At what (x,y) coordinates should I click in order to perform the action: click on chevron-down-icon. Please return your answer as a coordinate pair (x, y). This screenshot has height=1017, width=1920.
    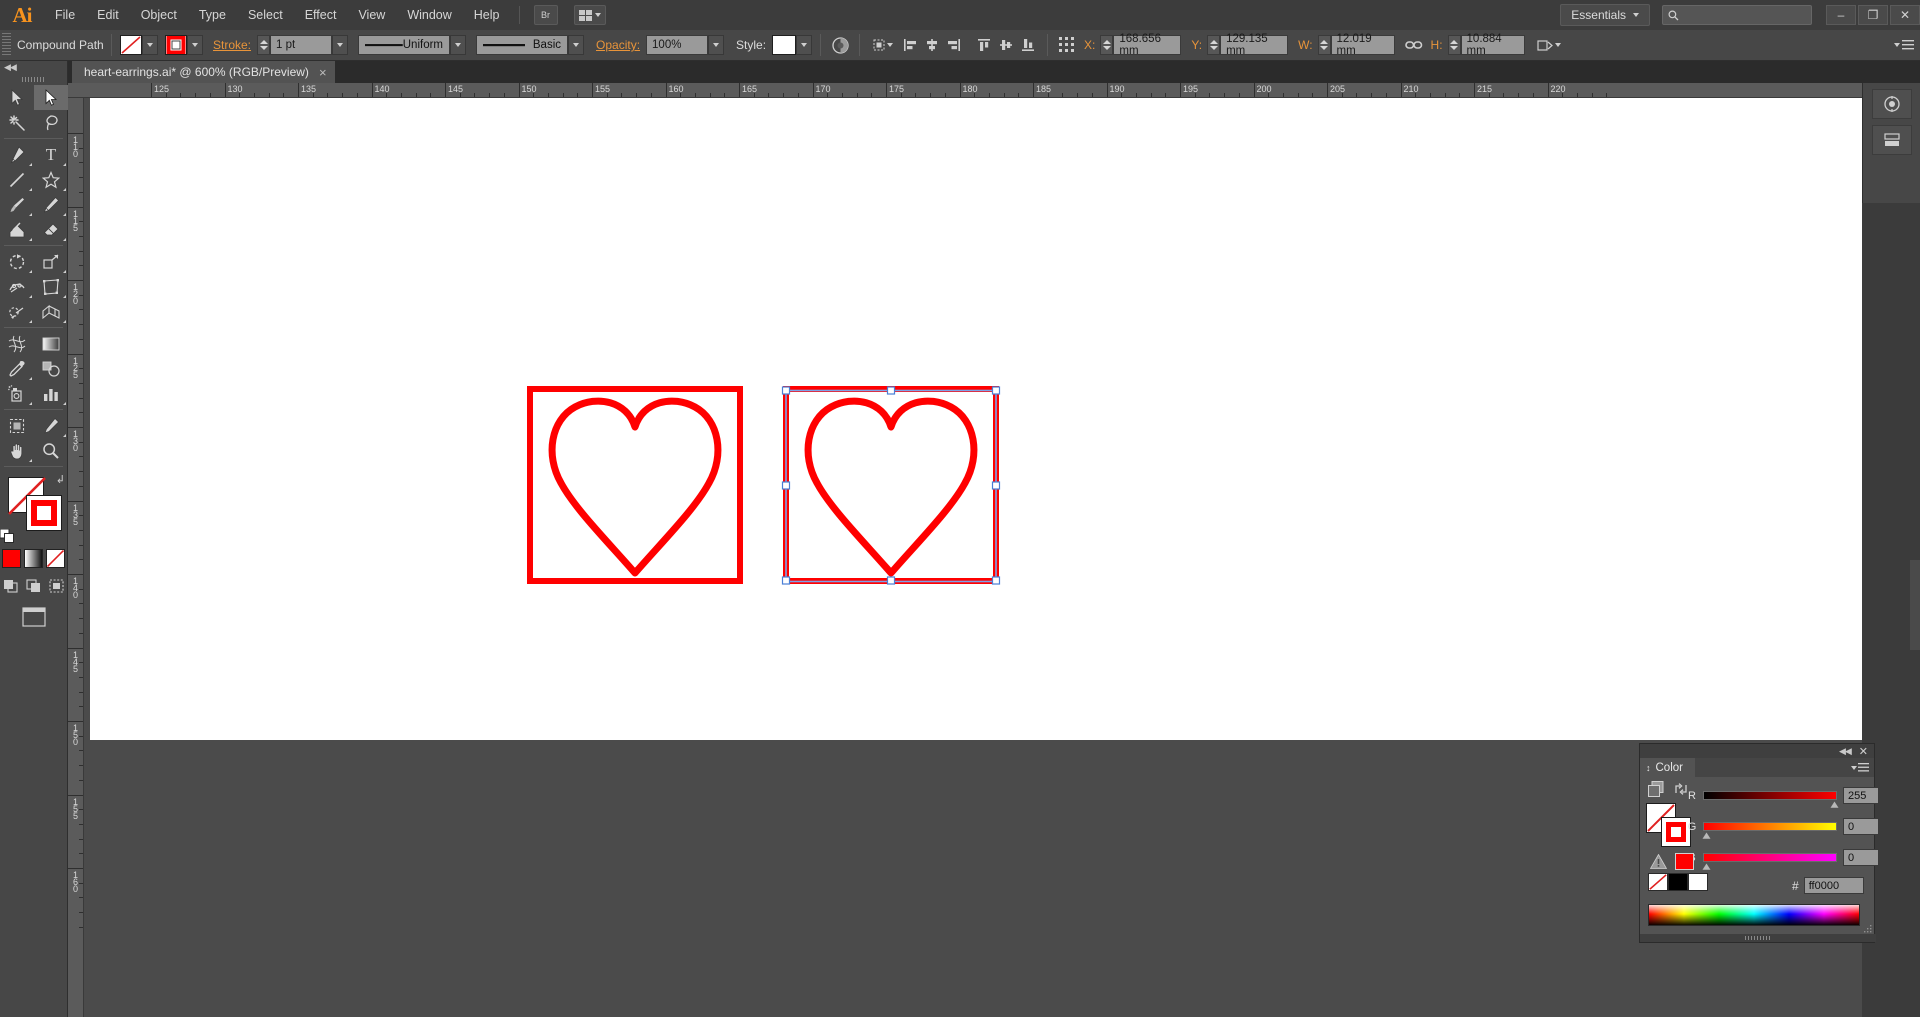
    Looking at the image, I should click on (890, 45).